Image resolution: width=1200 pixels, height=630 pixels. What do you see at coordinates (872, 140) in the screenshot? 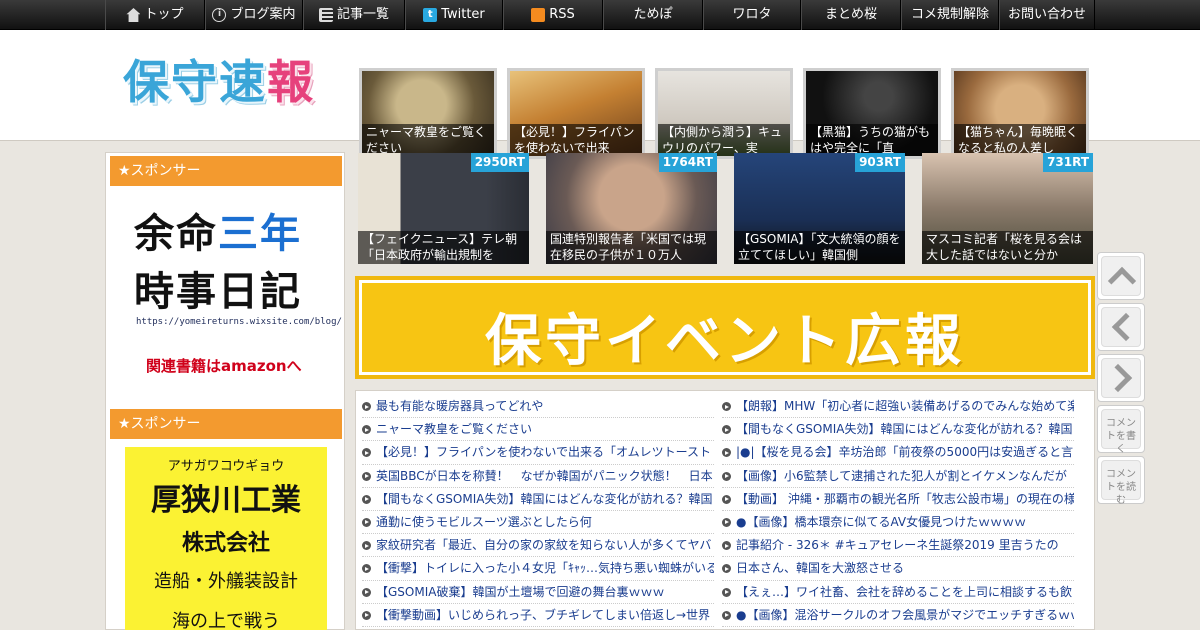
I see `thumb-caption: 【黒猫】うちの猫がもはや完全に「直` at bounding box center [872, 140].